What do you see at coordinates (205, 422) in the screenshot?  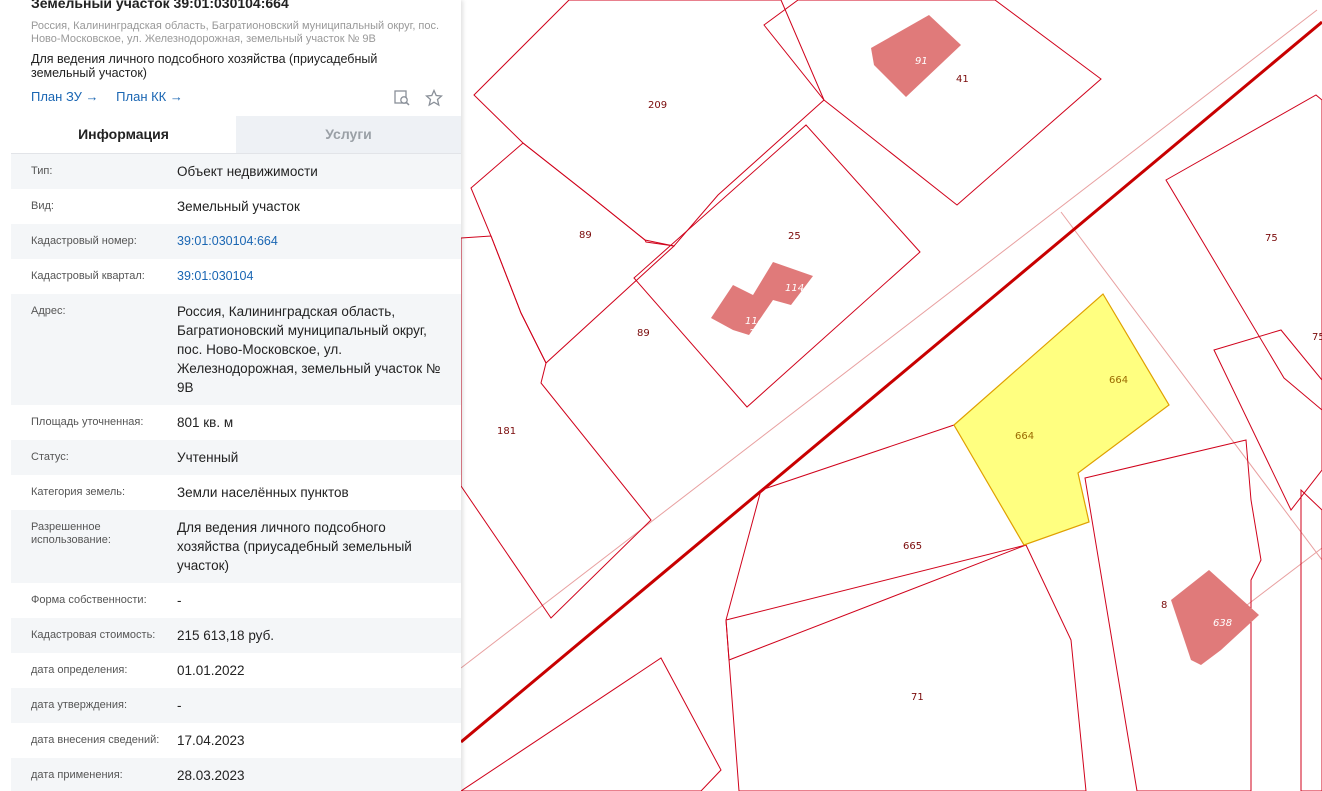 I see `info-row-value: 801 кв. м` at bounding box center [205, 422].